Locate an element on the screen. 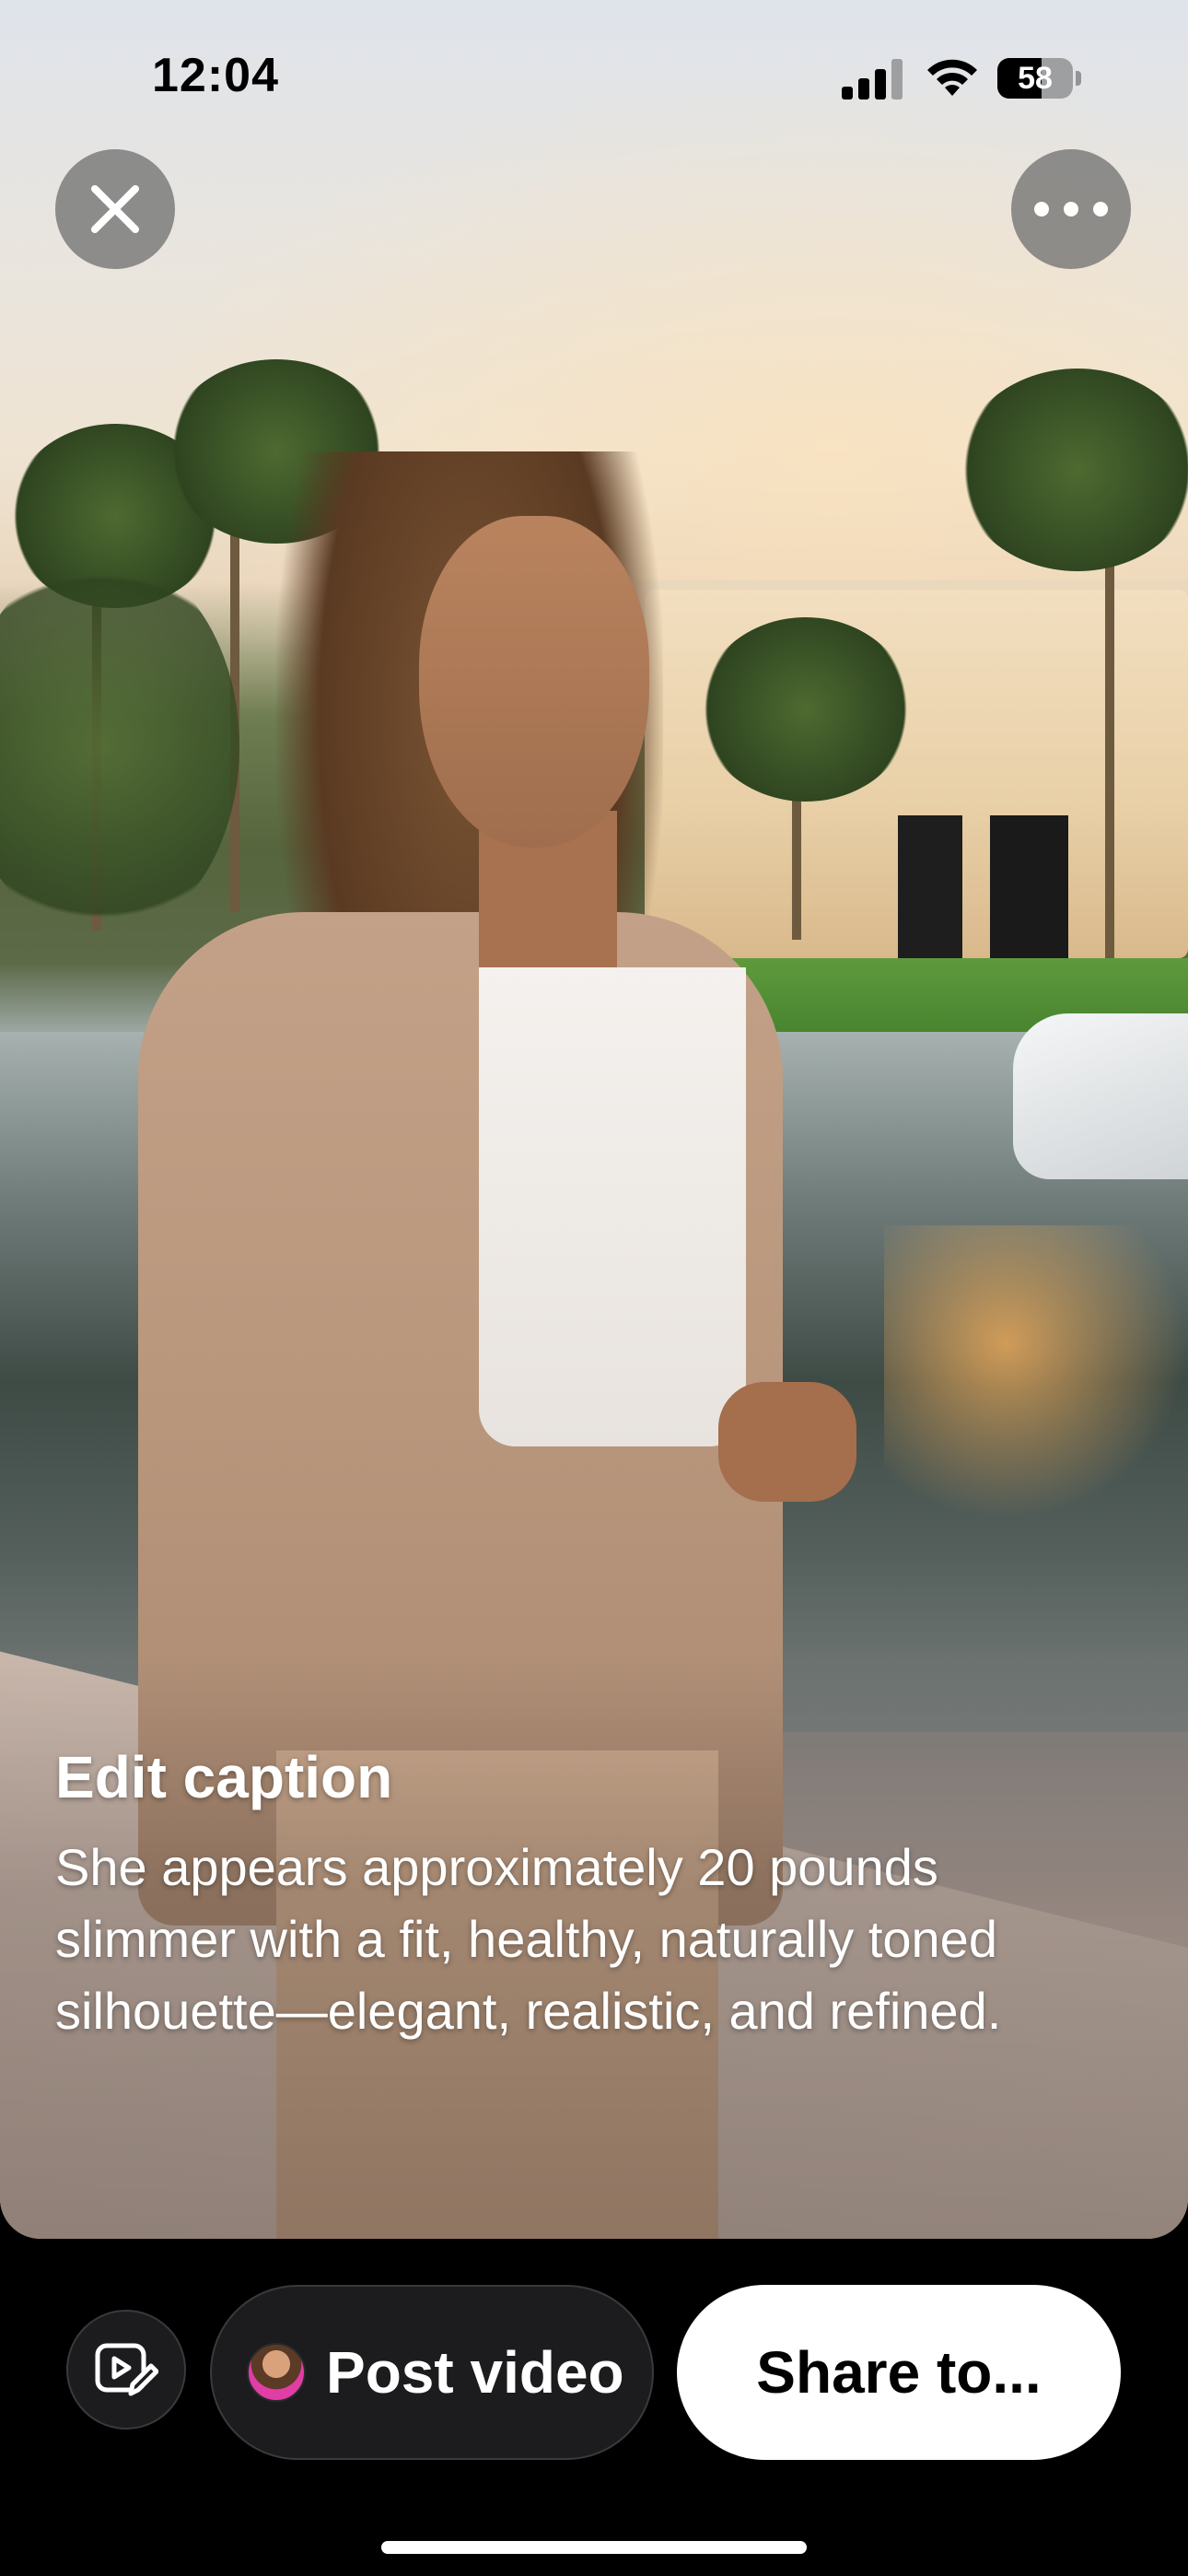  person-hands is located at coordinates (787, 1442).